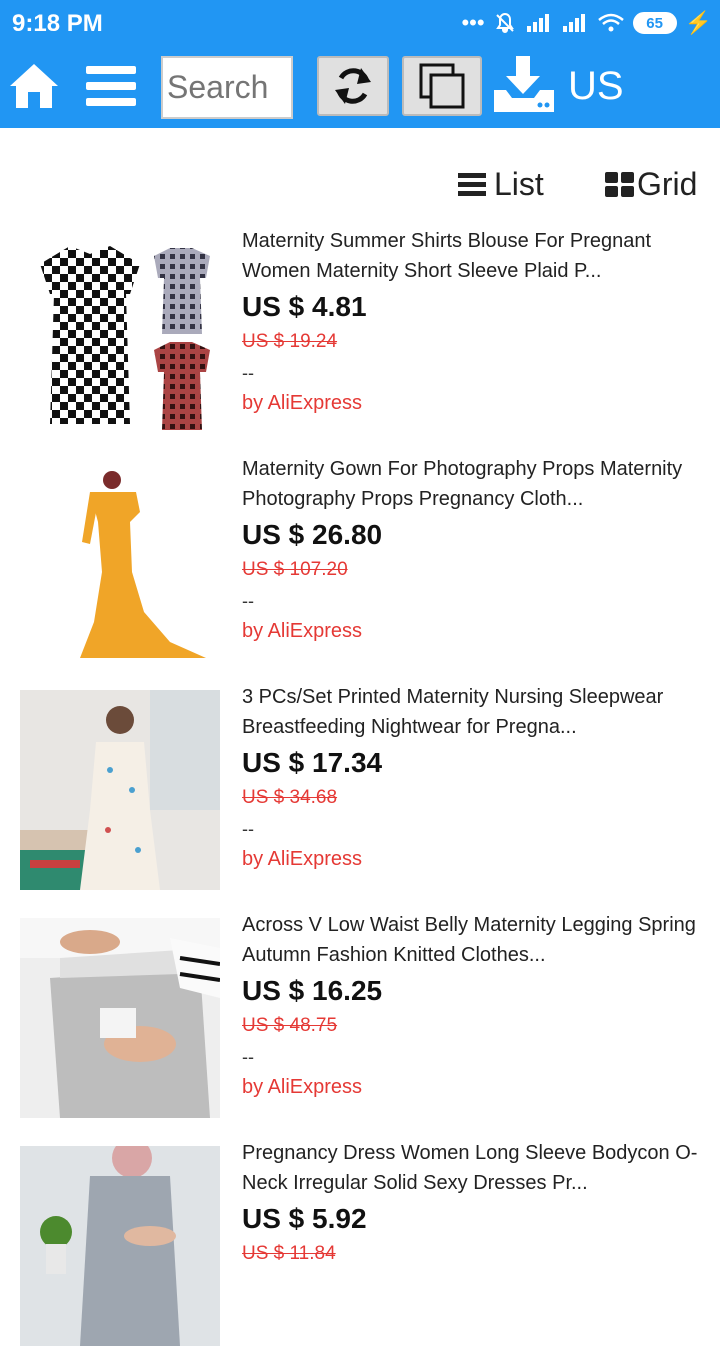  I want to click on product-original-price: US $ 34.68, so click(290, 797).